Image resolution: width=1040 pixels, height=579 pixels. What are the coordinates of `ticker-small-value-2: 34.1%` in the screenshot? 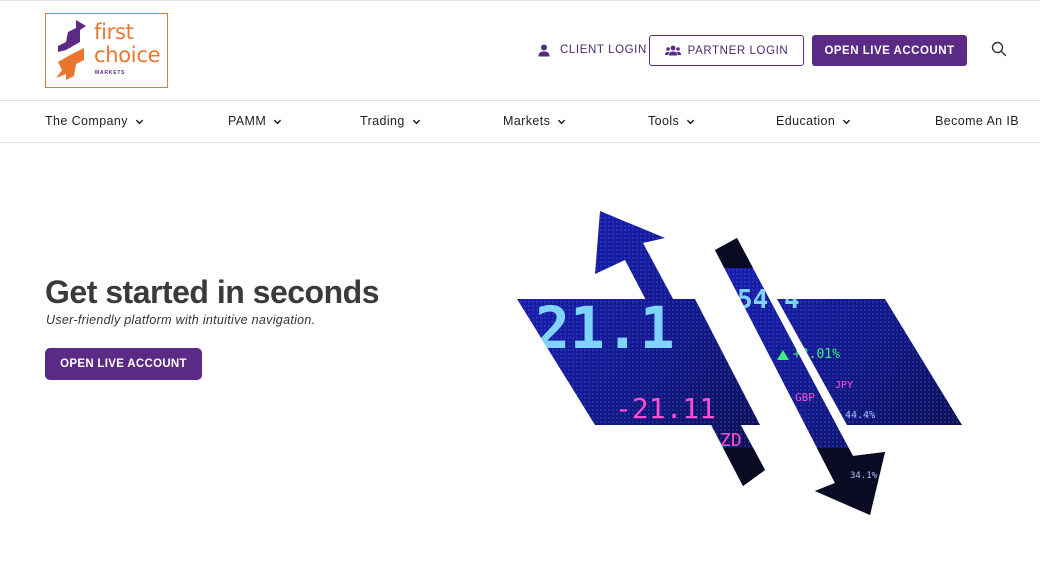 It's located at (864, 476).